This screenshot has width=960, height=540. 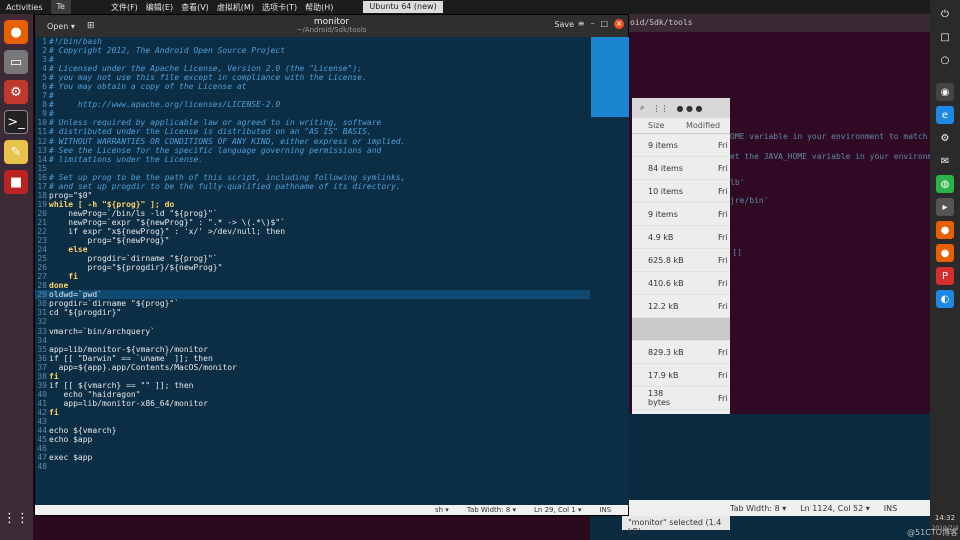 What do you see at coordinates (312, 439) in the screenshot?
I see `code-line: 45 echo $app` at bounding box center [312, 439].